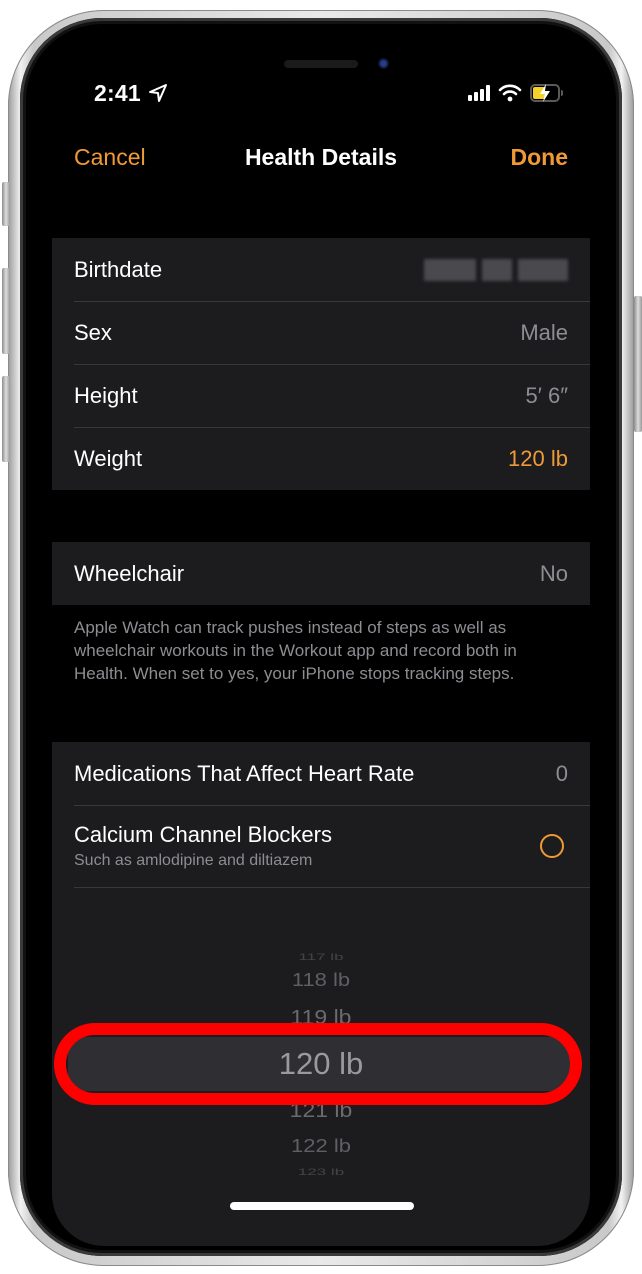 This screenshot has height=1274, width=642. Describe the element at coordinates (479, 93) in the screenshot. I see `cellular-signal-icon` at that location.